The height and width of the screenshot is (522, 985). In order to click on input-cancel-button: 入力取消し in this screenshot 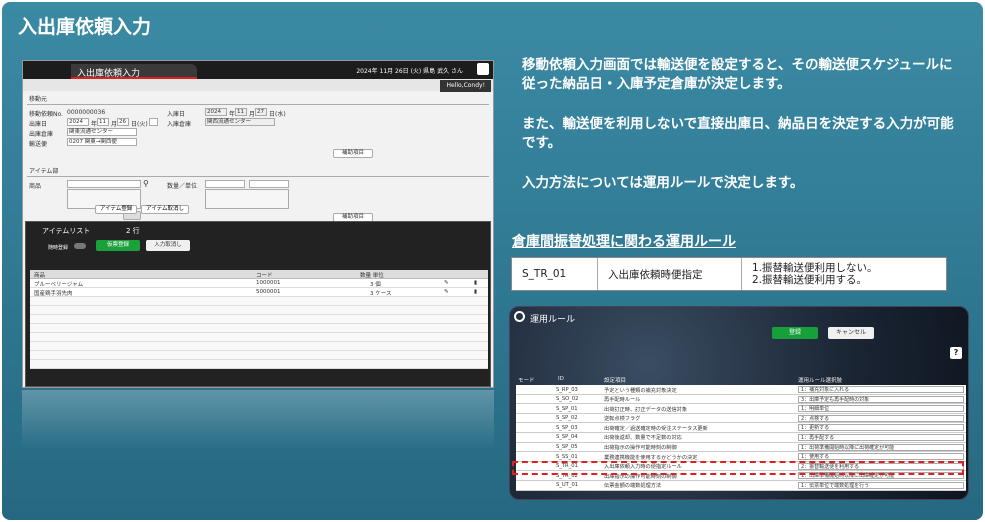, I will do `click(168, 245)`.